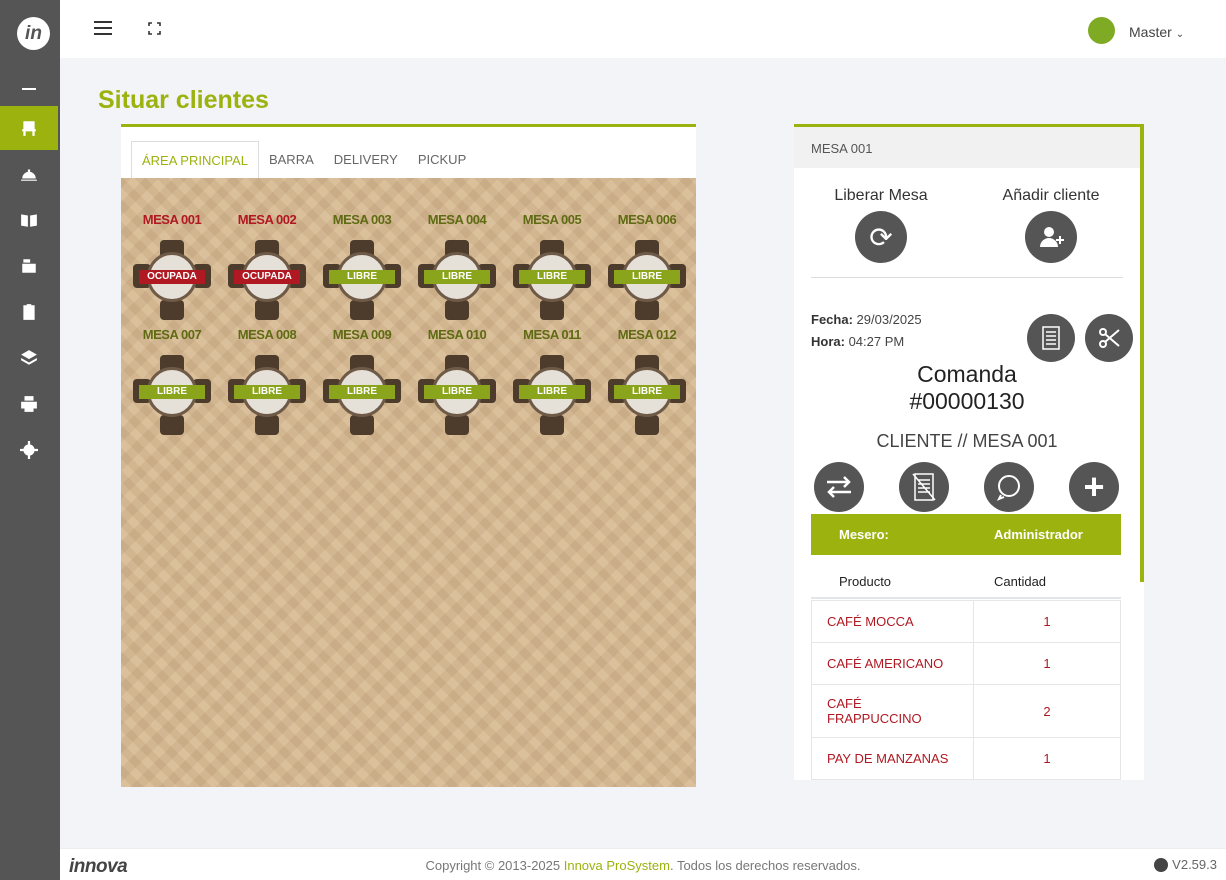  What do you see at coordinates (924, 487) in the screenshot?
I see `cancel-document-icon` at bounding box center [924, 487].